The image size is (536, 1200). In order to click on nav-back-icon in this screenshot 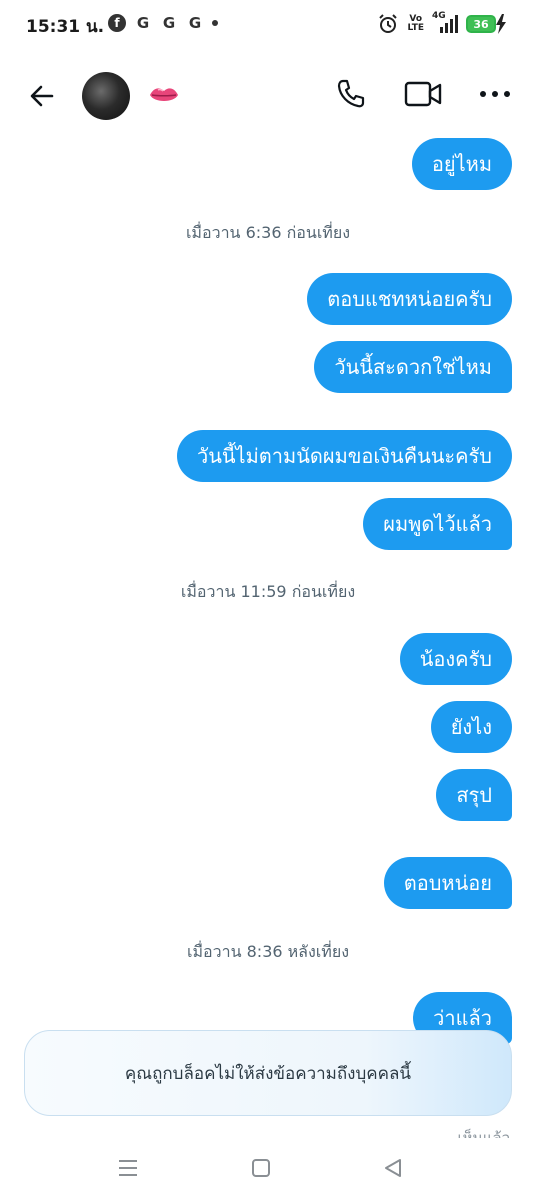, I will do `click(393, 1168)`.